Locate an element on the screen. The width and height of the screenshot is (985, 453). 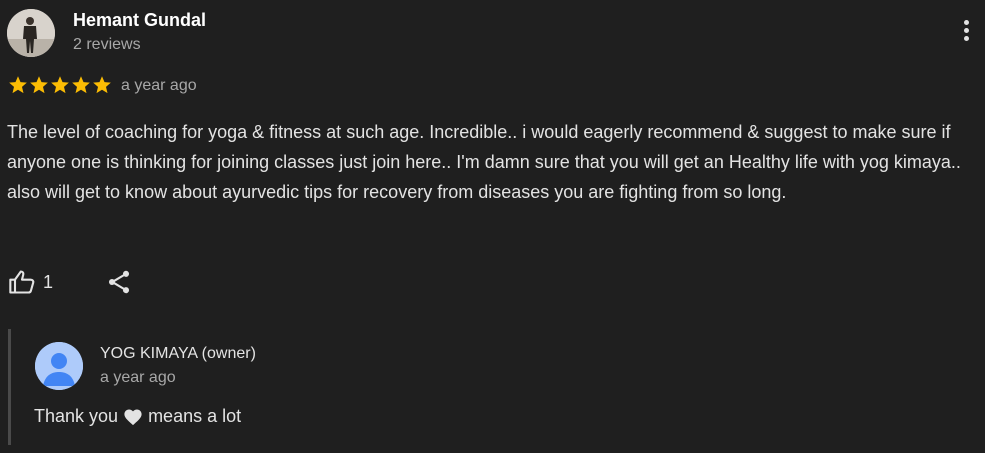
person-icon is located at coordinates (59, 366).